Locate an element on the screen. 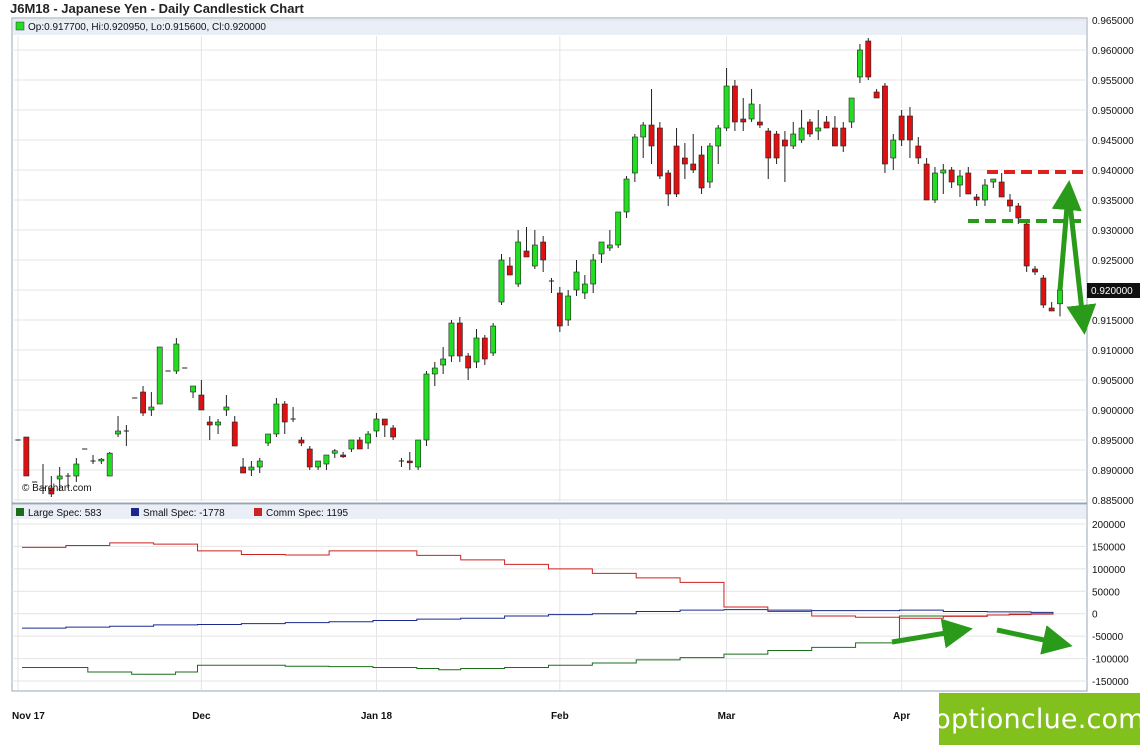 The height and width of the screenshot is (745, 1140). x-tick-label: Feb is located at coordinates (560, 716).